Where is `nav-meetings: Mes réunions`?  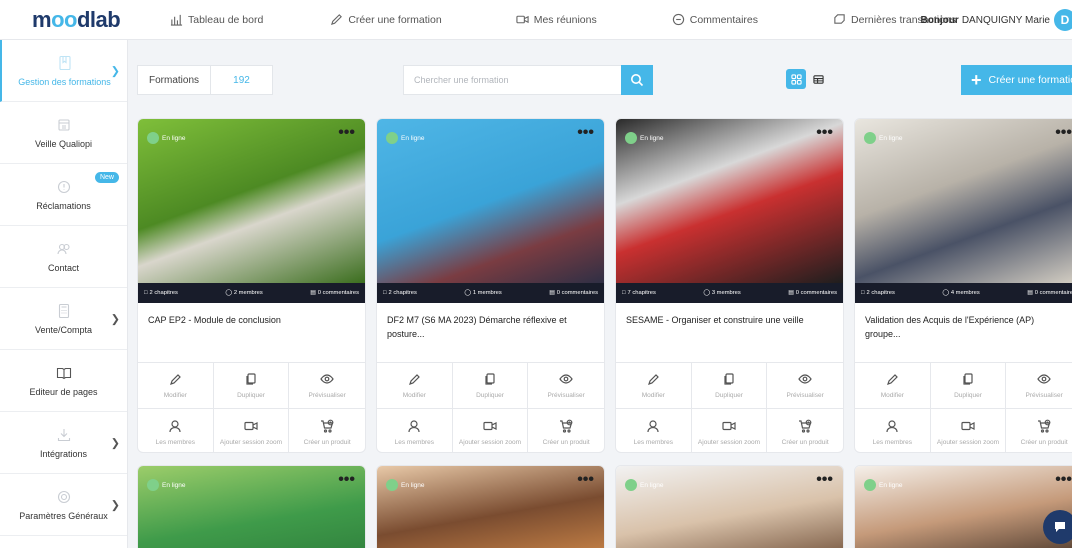 nav-meetings: Mes réunions is located at coordinates (556, 19).